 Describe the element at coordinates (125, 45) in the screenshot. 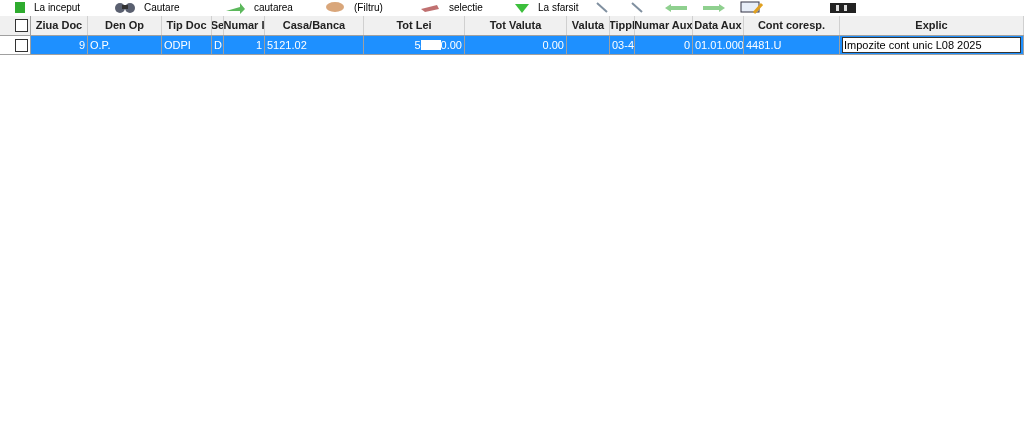

I see `table-cell: O.P.` at that location.